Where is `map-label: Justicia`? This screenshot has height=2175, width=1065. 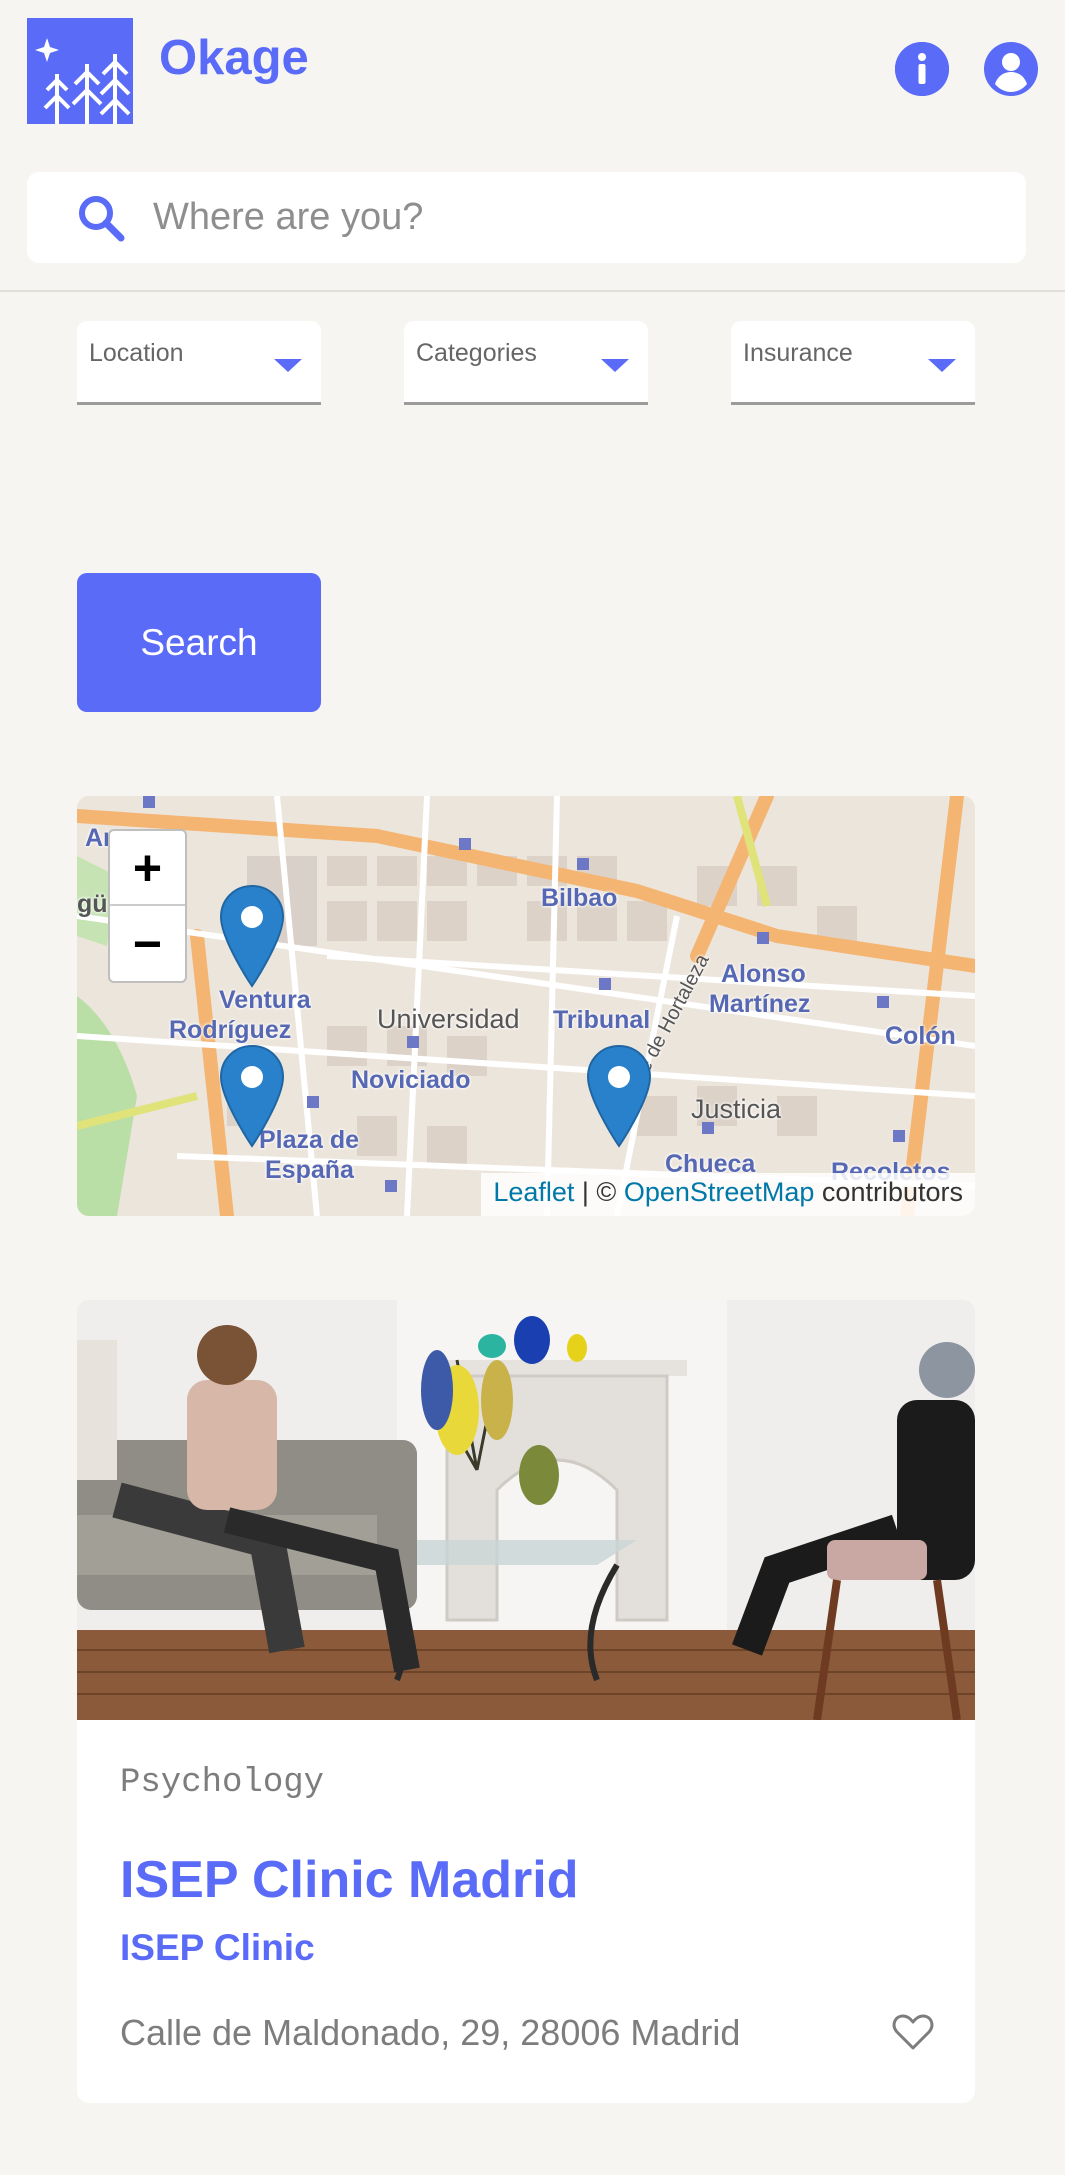 map-label: Justicia is located at coordinates (736, 1109).